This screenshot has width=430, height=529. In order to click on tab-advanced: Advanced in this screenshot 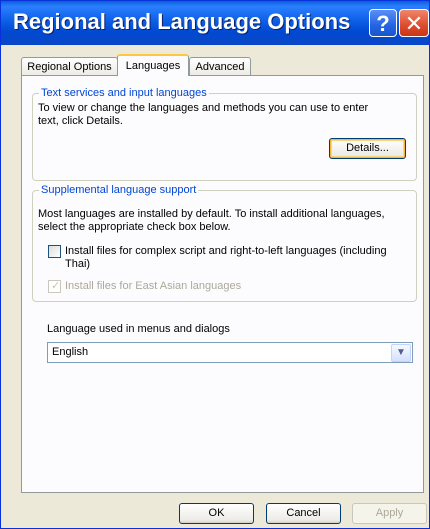, I will do `click(220, 66)`.